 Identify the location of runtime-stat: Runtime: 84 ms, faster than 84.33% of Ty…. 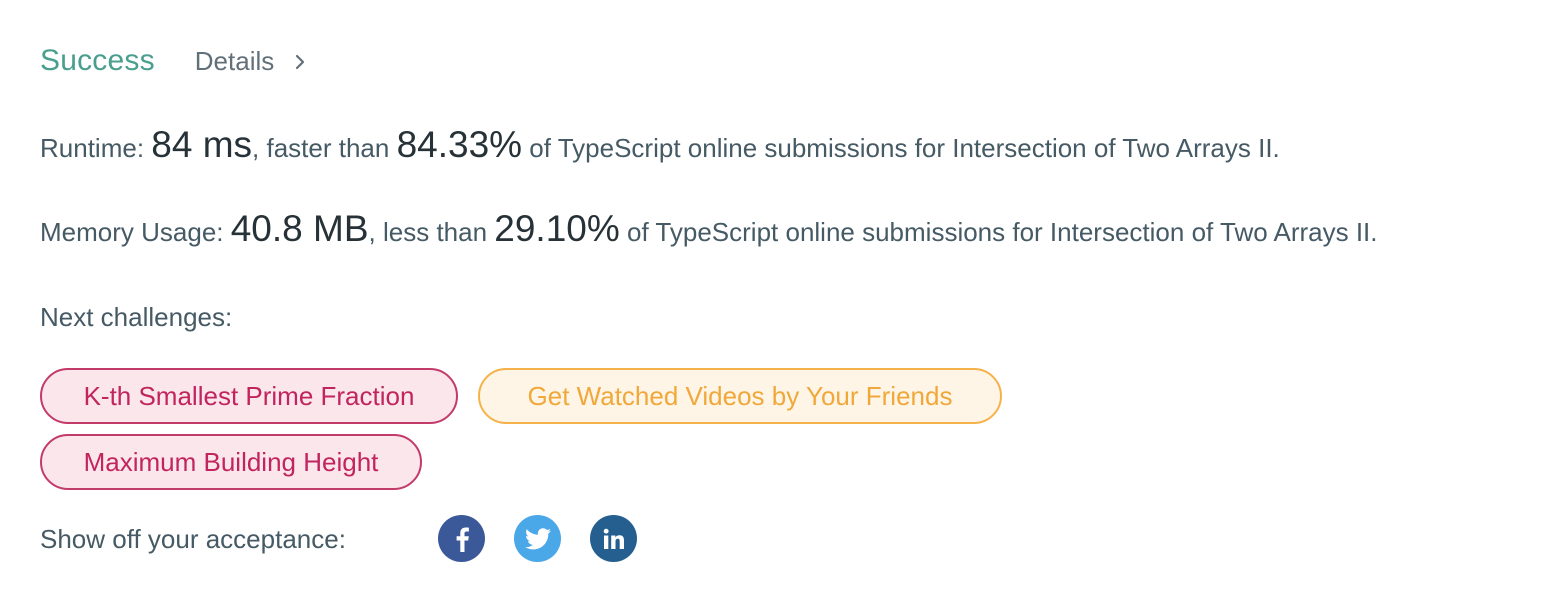
(660, 145).